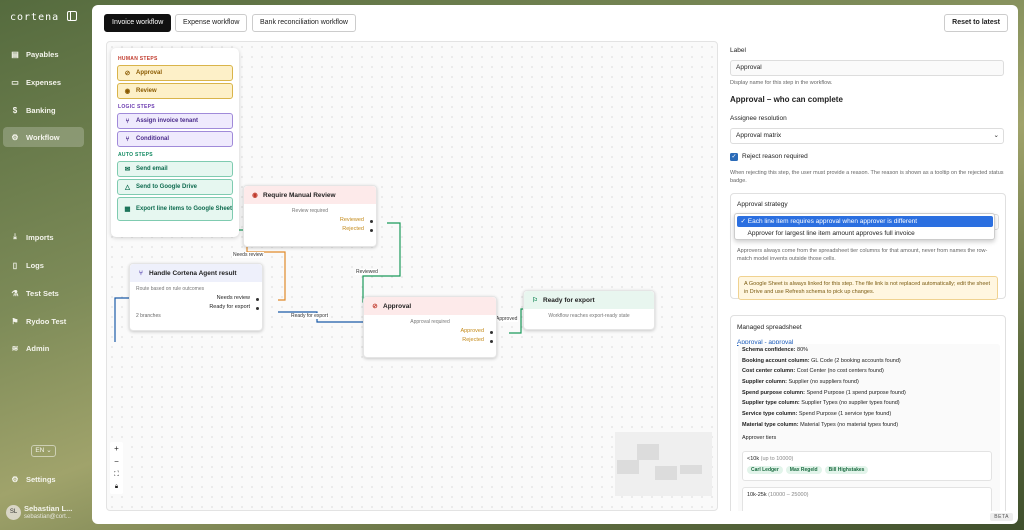 Image resolution: width=1024 pixels, height=530 pixels. Describe the element at coordinates (127, 169) in the screenshot. I see `mail-icon: ✉` at that location.